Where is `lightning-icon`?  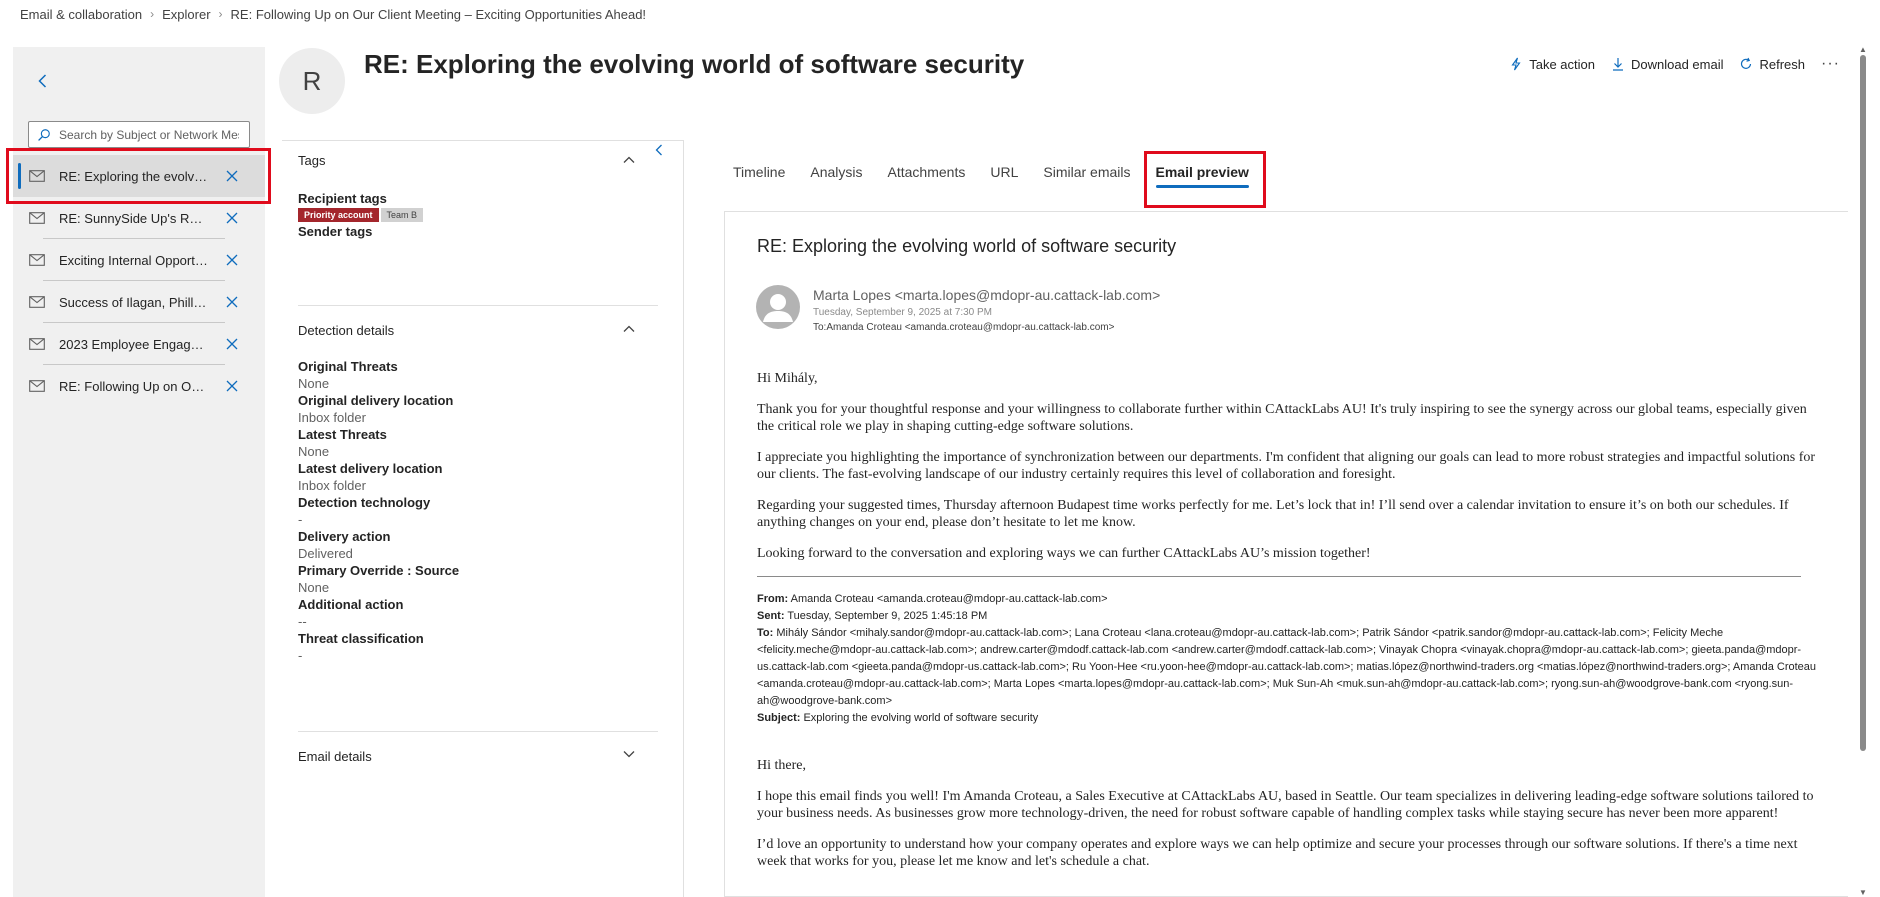 lightning-icon is located at coordinates (1516, 64).